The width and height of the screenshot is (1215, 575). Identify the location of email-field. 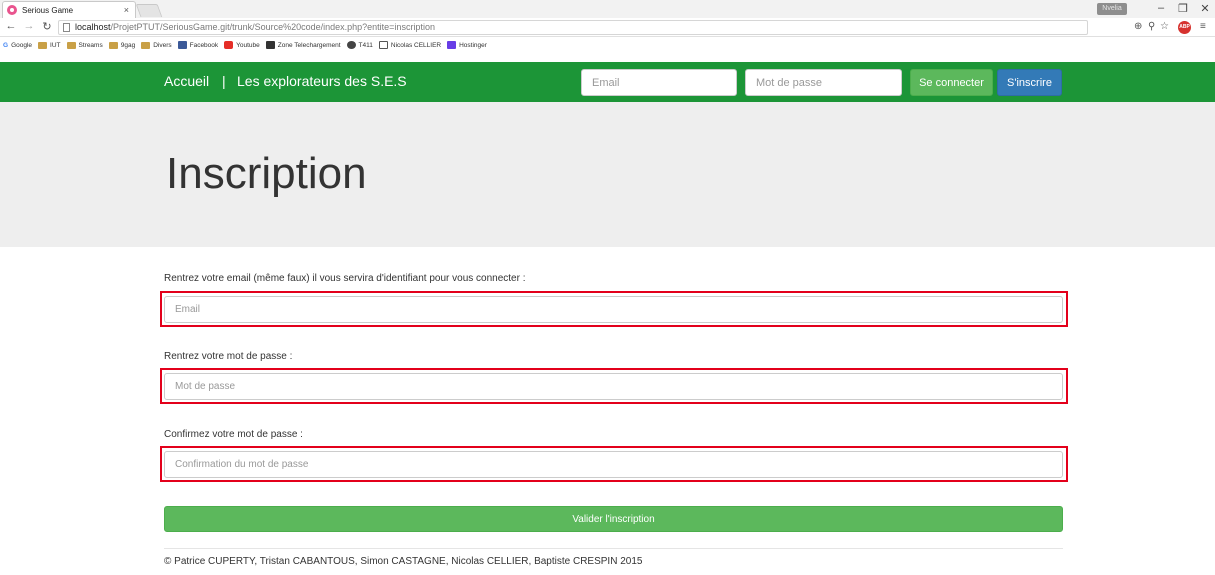
(613, 309).